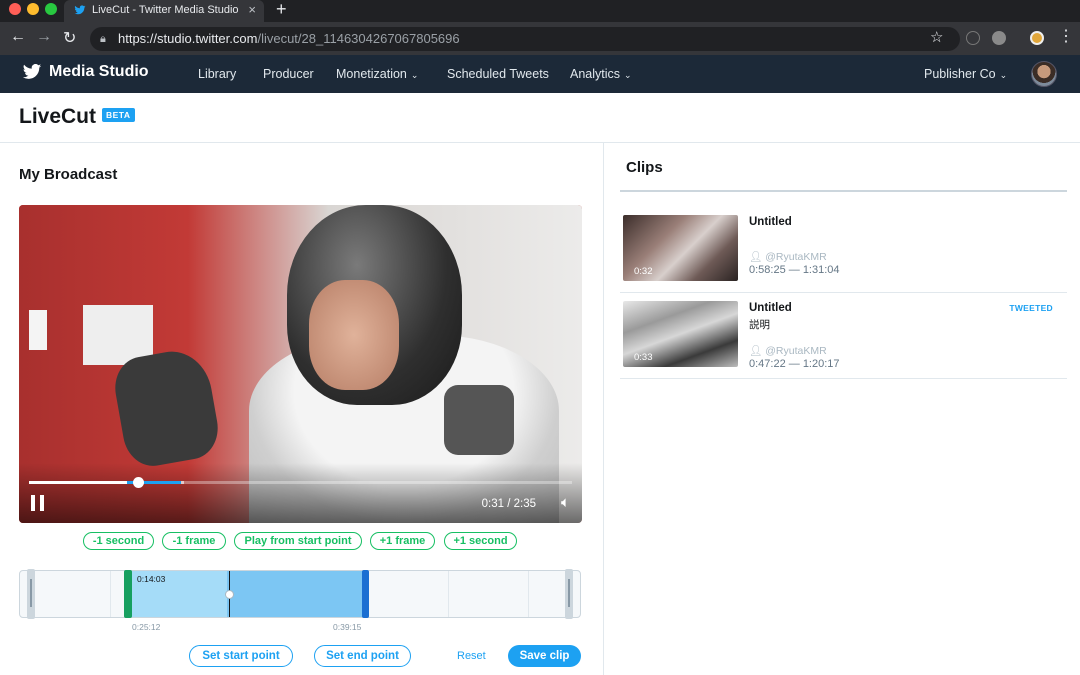 The image size is (1080, 675). I want to click on nav-library: Library, so click(217, 74).